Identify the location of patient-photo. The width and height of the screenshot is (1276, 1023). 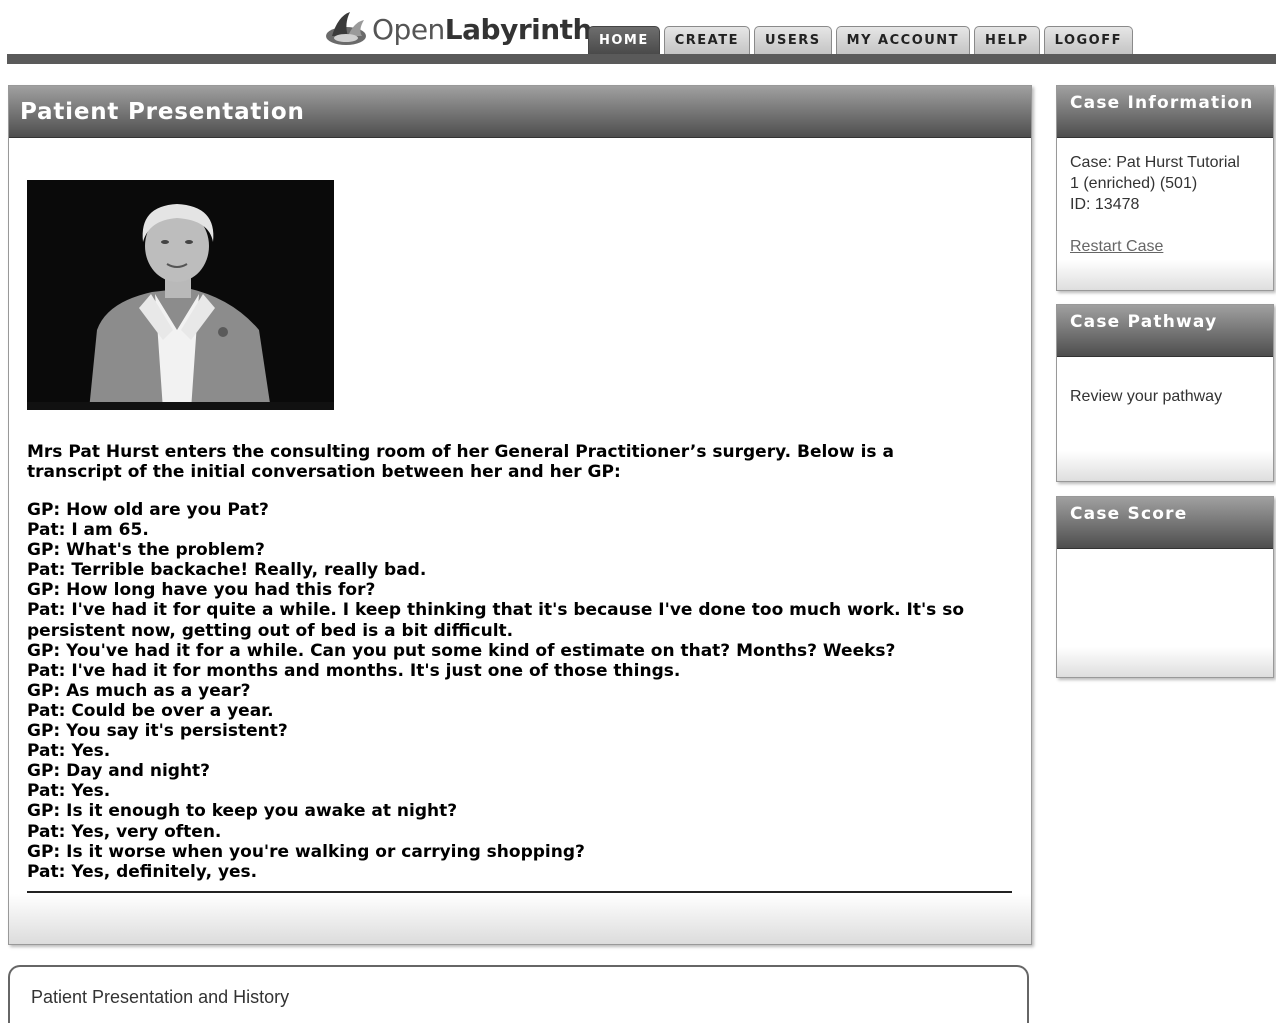
(180, 295).